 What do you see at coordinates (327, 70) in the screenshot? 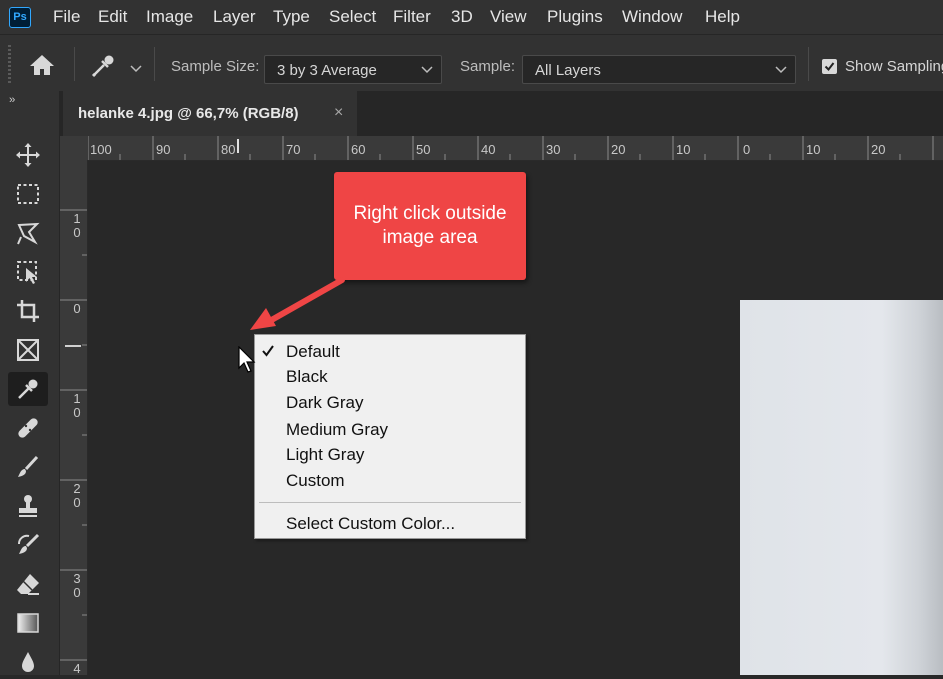
I see `sample-size-value: 3 by 3 Average` at bounding box center [327, 70].